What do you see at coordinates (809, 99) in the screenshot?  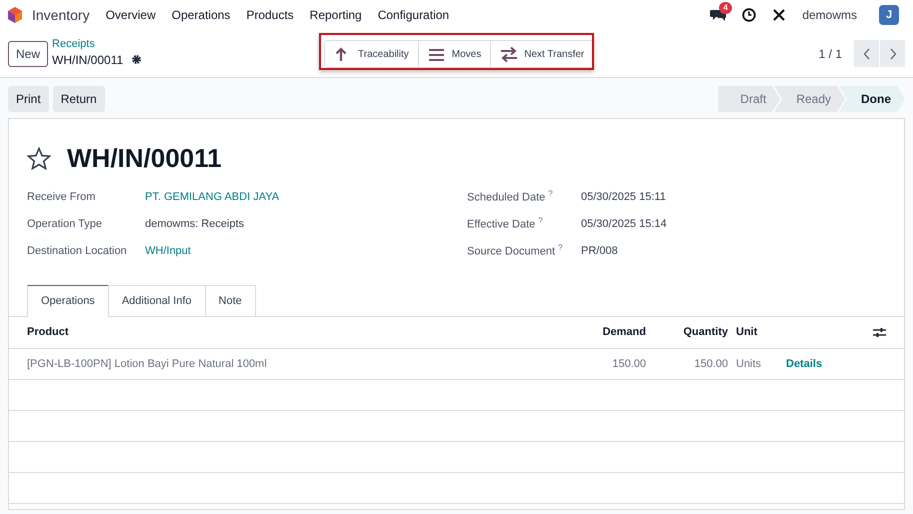 I see `status-stage: Ready` at bounding box center [809, 99].